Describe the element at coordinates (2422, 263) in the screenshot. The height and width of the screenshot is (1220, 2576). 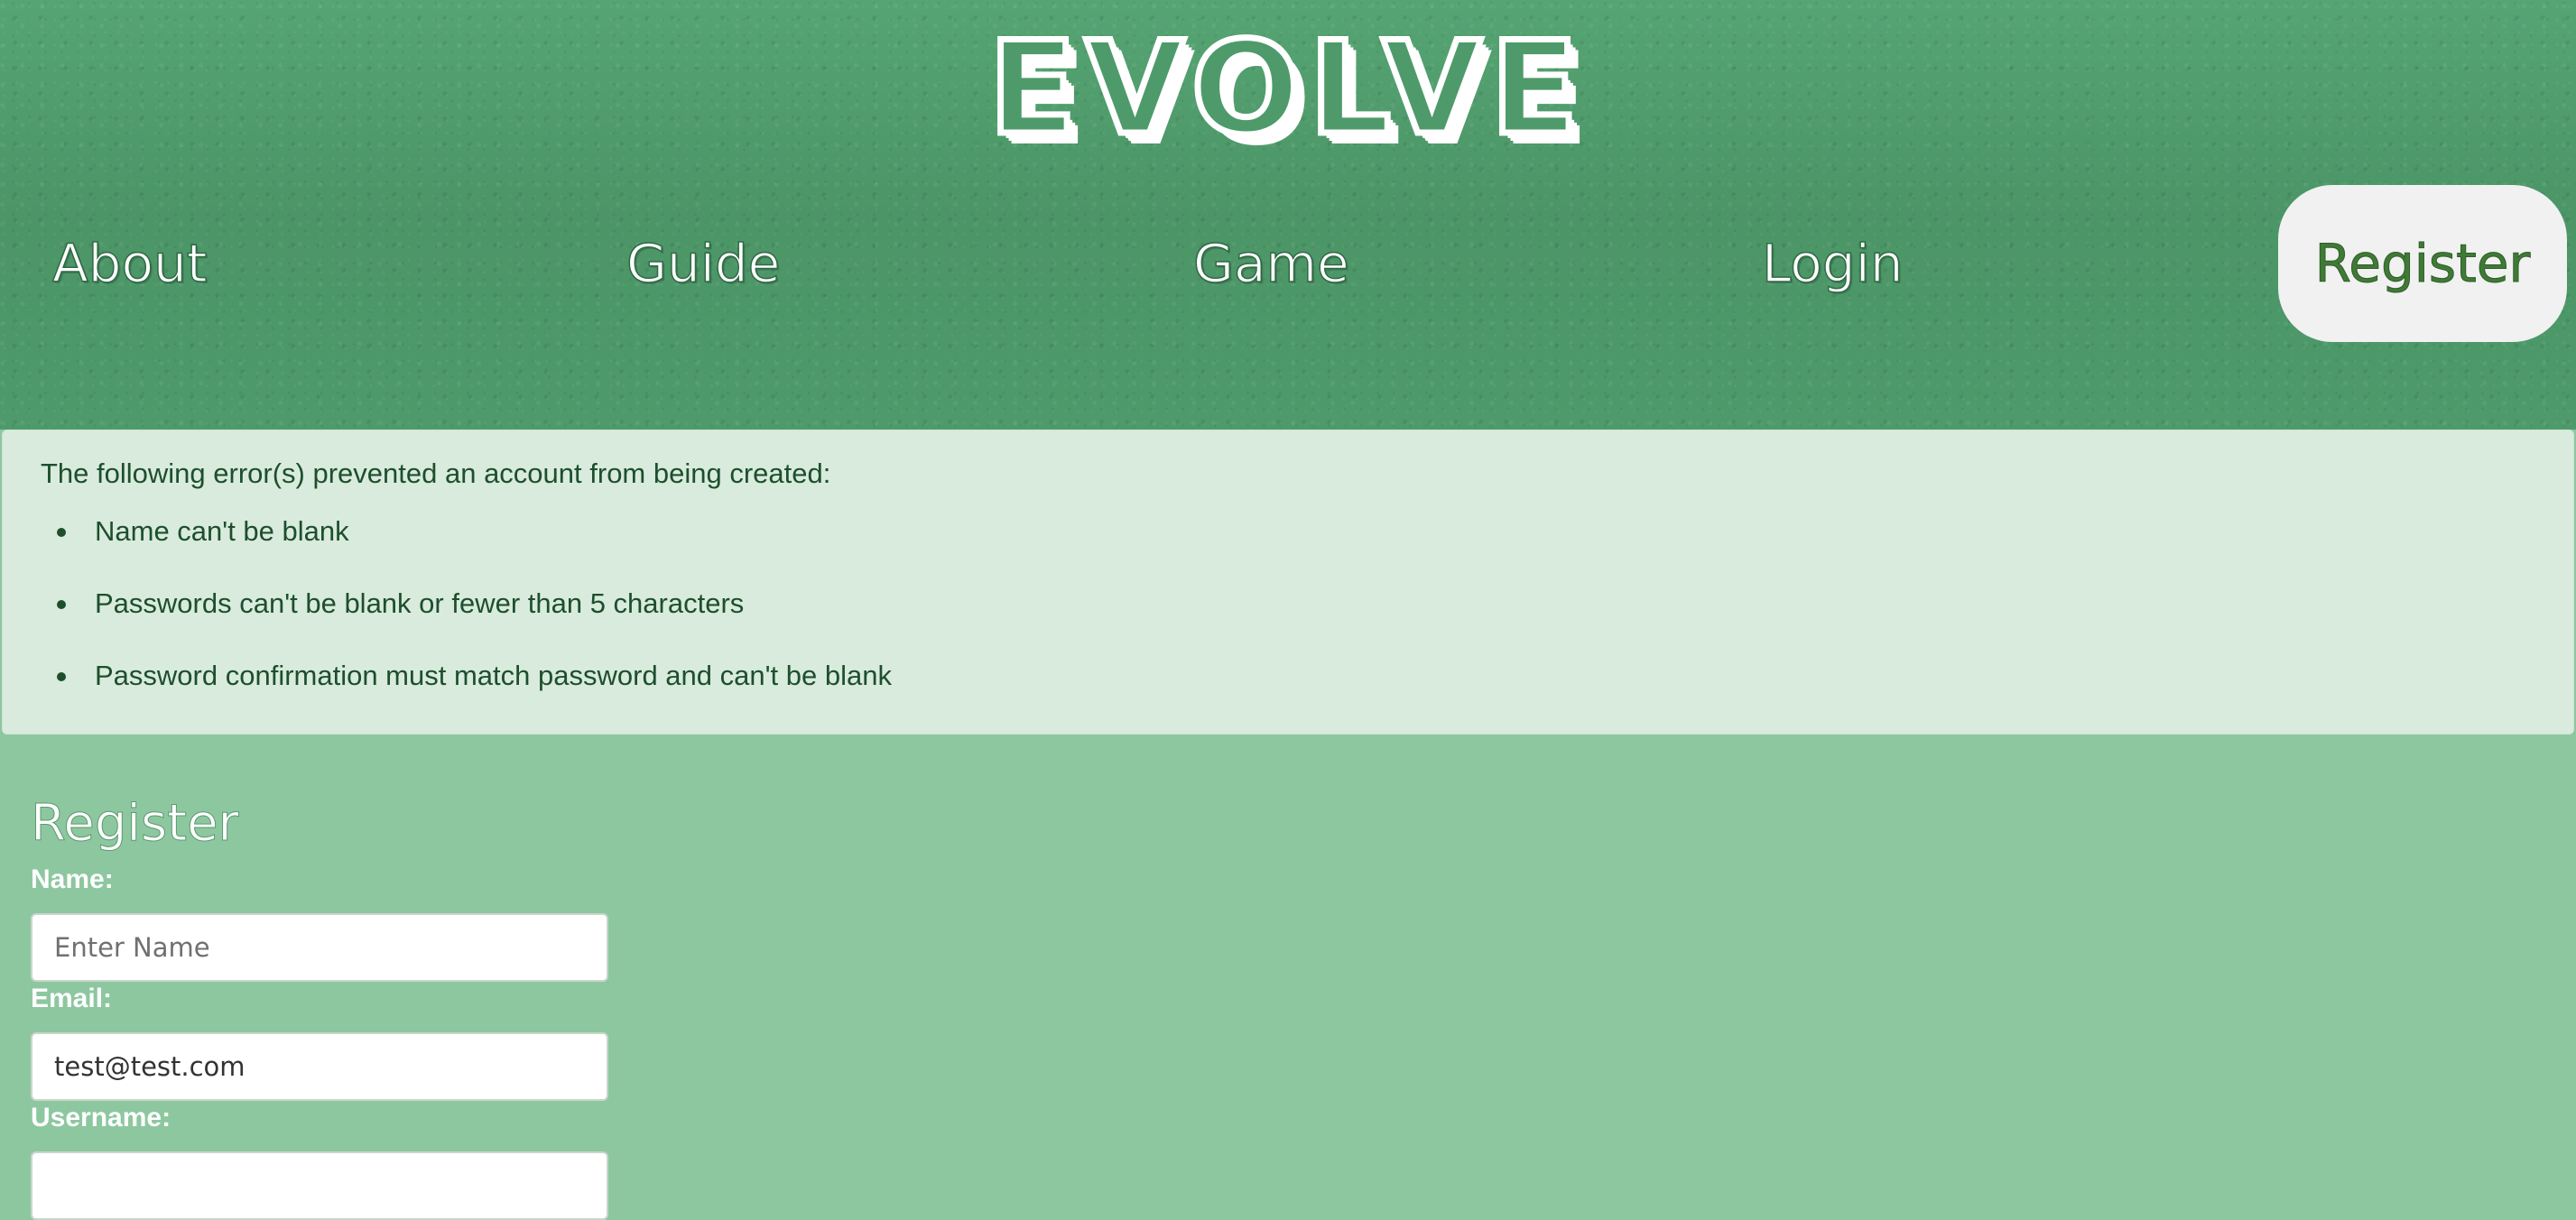
I see `nav-item-register: Register` at that location.